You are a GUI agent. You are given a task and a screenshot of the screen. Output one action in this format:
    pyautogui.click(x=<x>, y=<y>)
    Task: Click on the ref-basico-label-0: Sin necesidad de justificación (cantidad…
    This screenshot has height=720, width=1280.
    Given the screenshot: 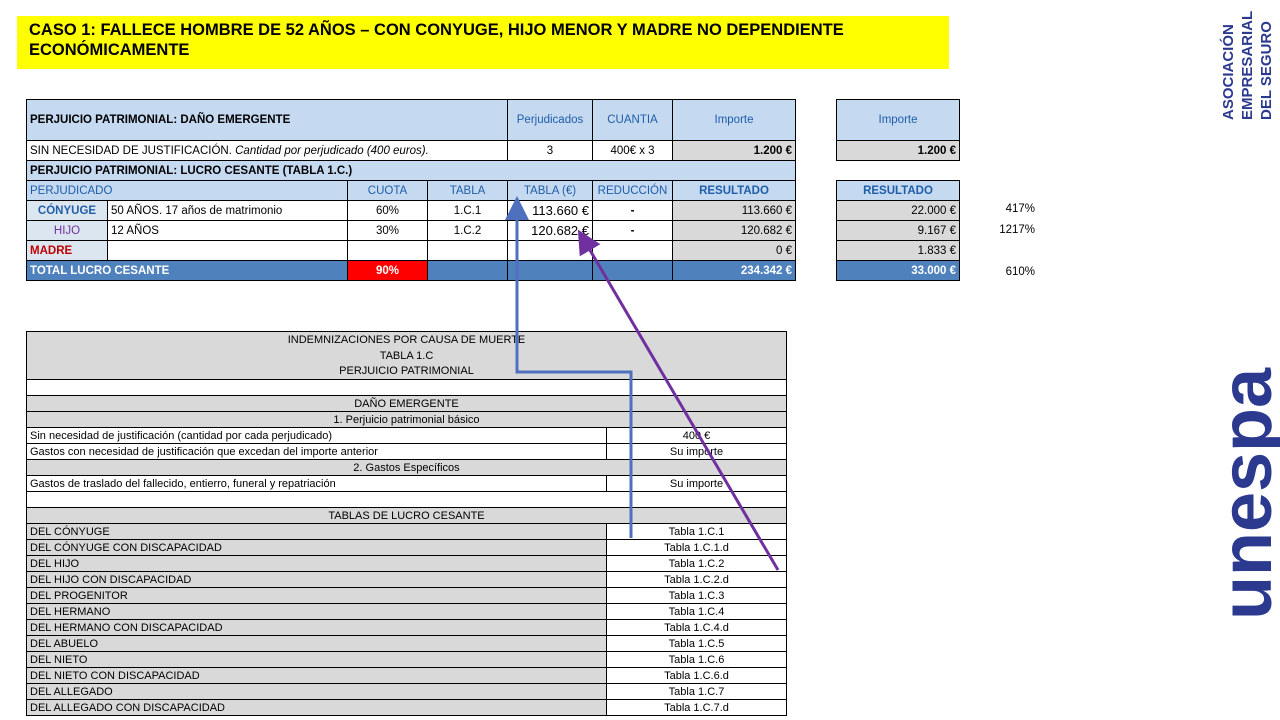 What is the action you would take?
    pyautogui.click(x=316, y=435)
    